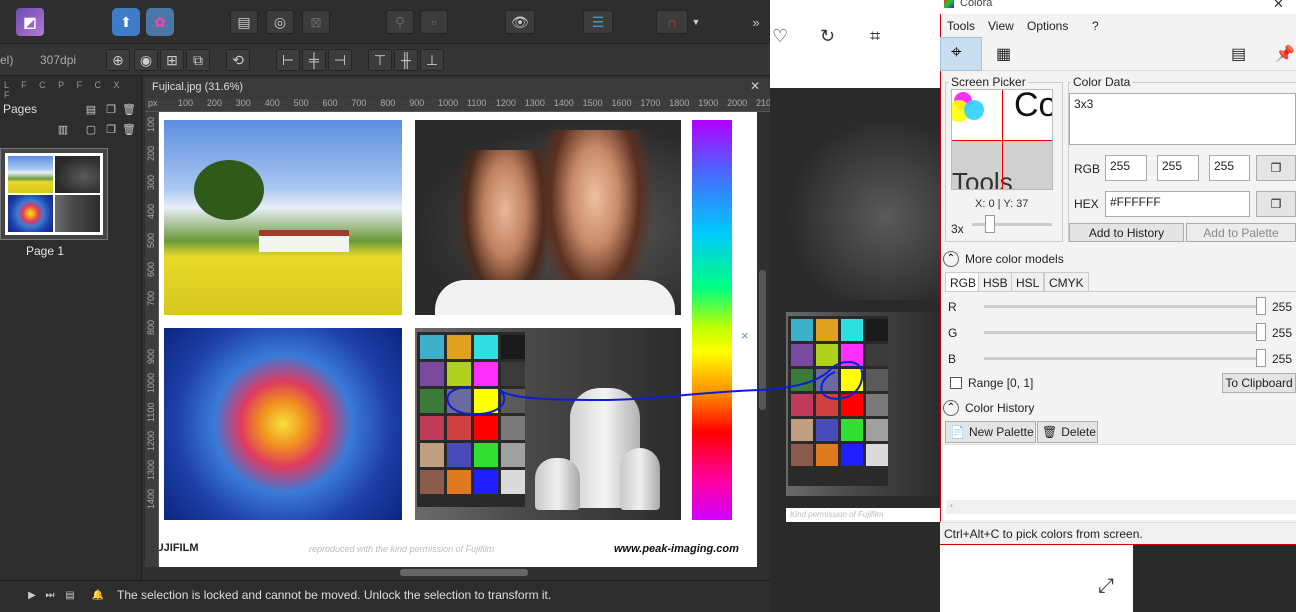 This screenshot has width=1296, height=612. What do you see at coordinates (1120, 291) in the screenshot?
I see `tabs-divider` at bounding box center [1120, 291].